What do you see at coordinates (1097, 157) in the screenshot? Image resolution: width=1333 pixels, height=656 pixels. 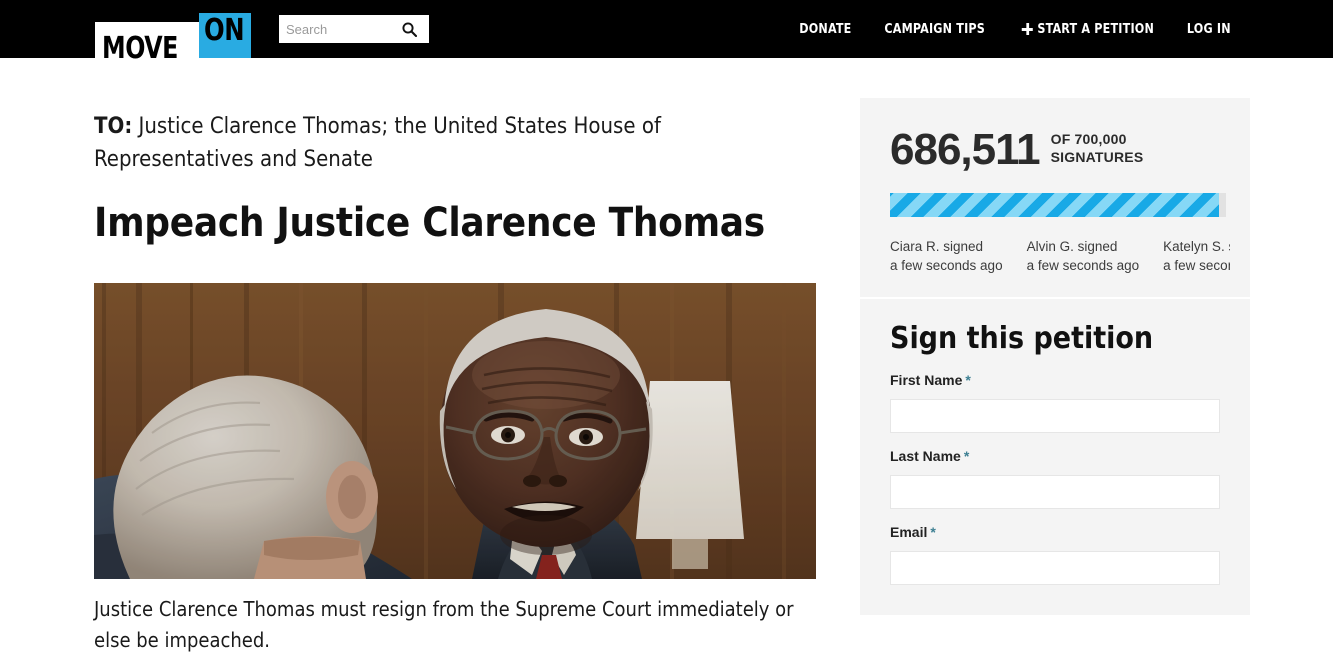 I see `signature-goal-line2: SIGNATURES` at bounding box center [1097, 157].